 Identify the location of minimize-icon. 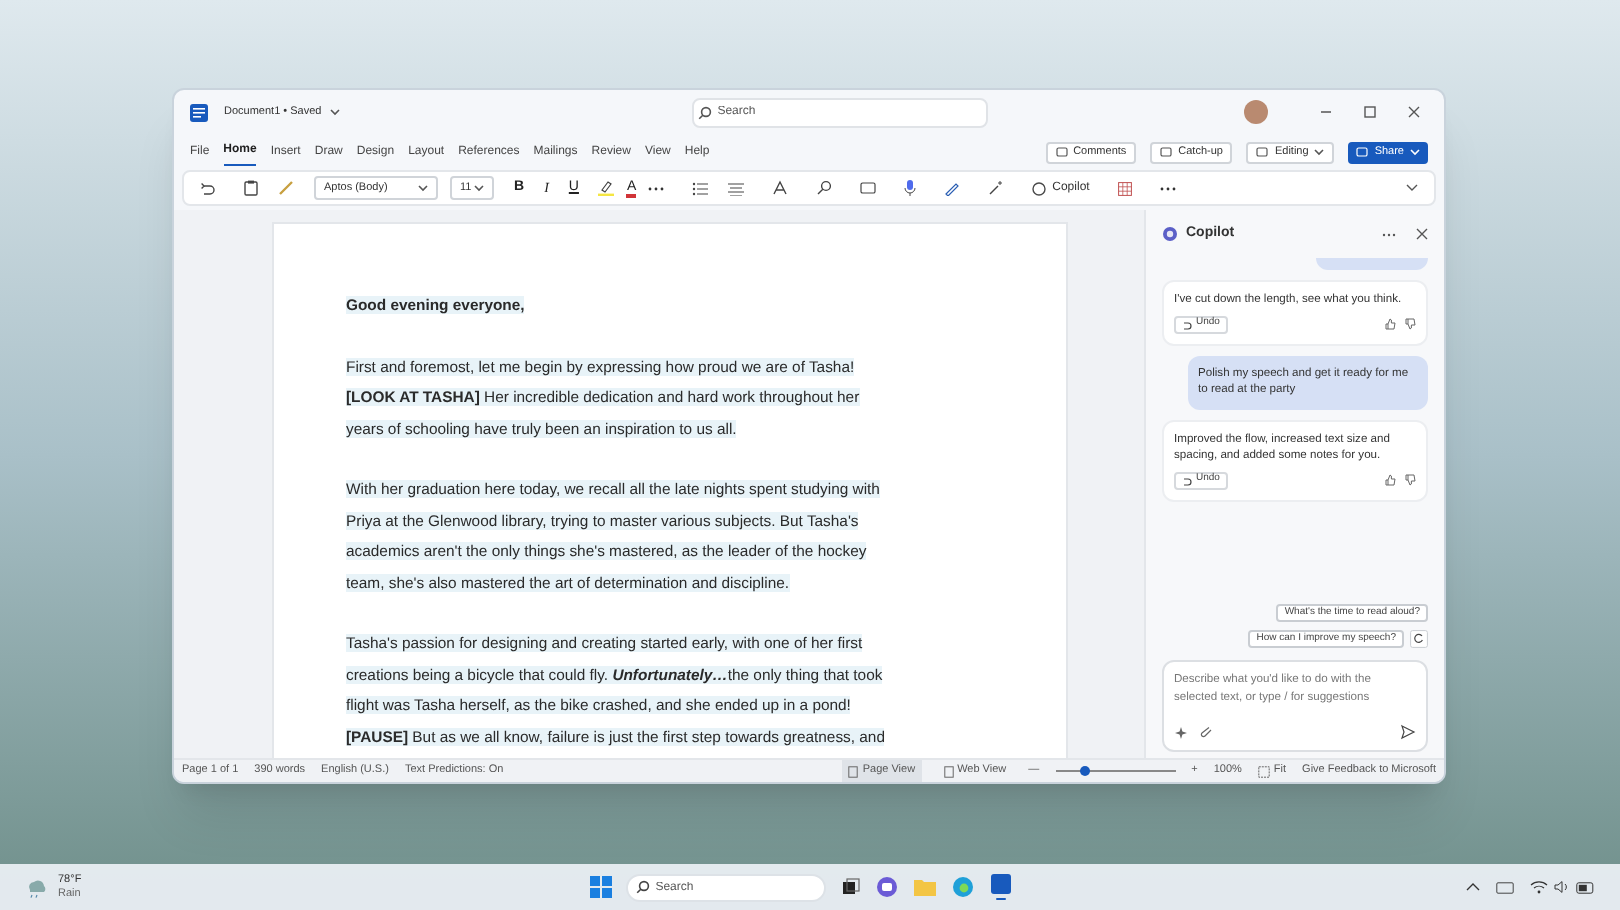
(1326, 112).